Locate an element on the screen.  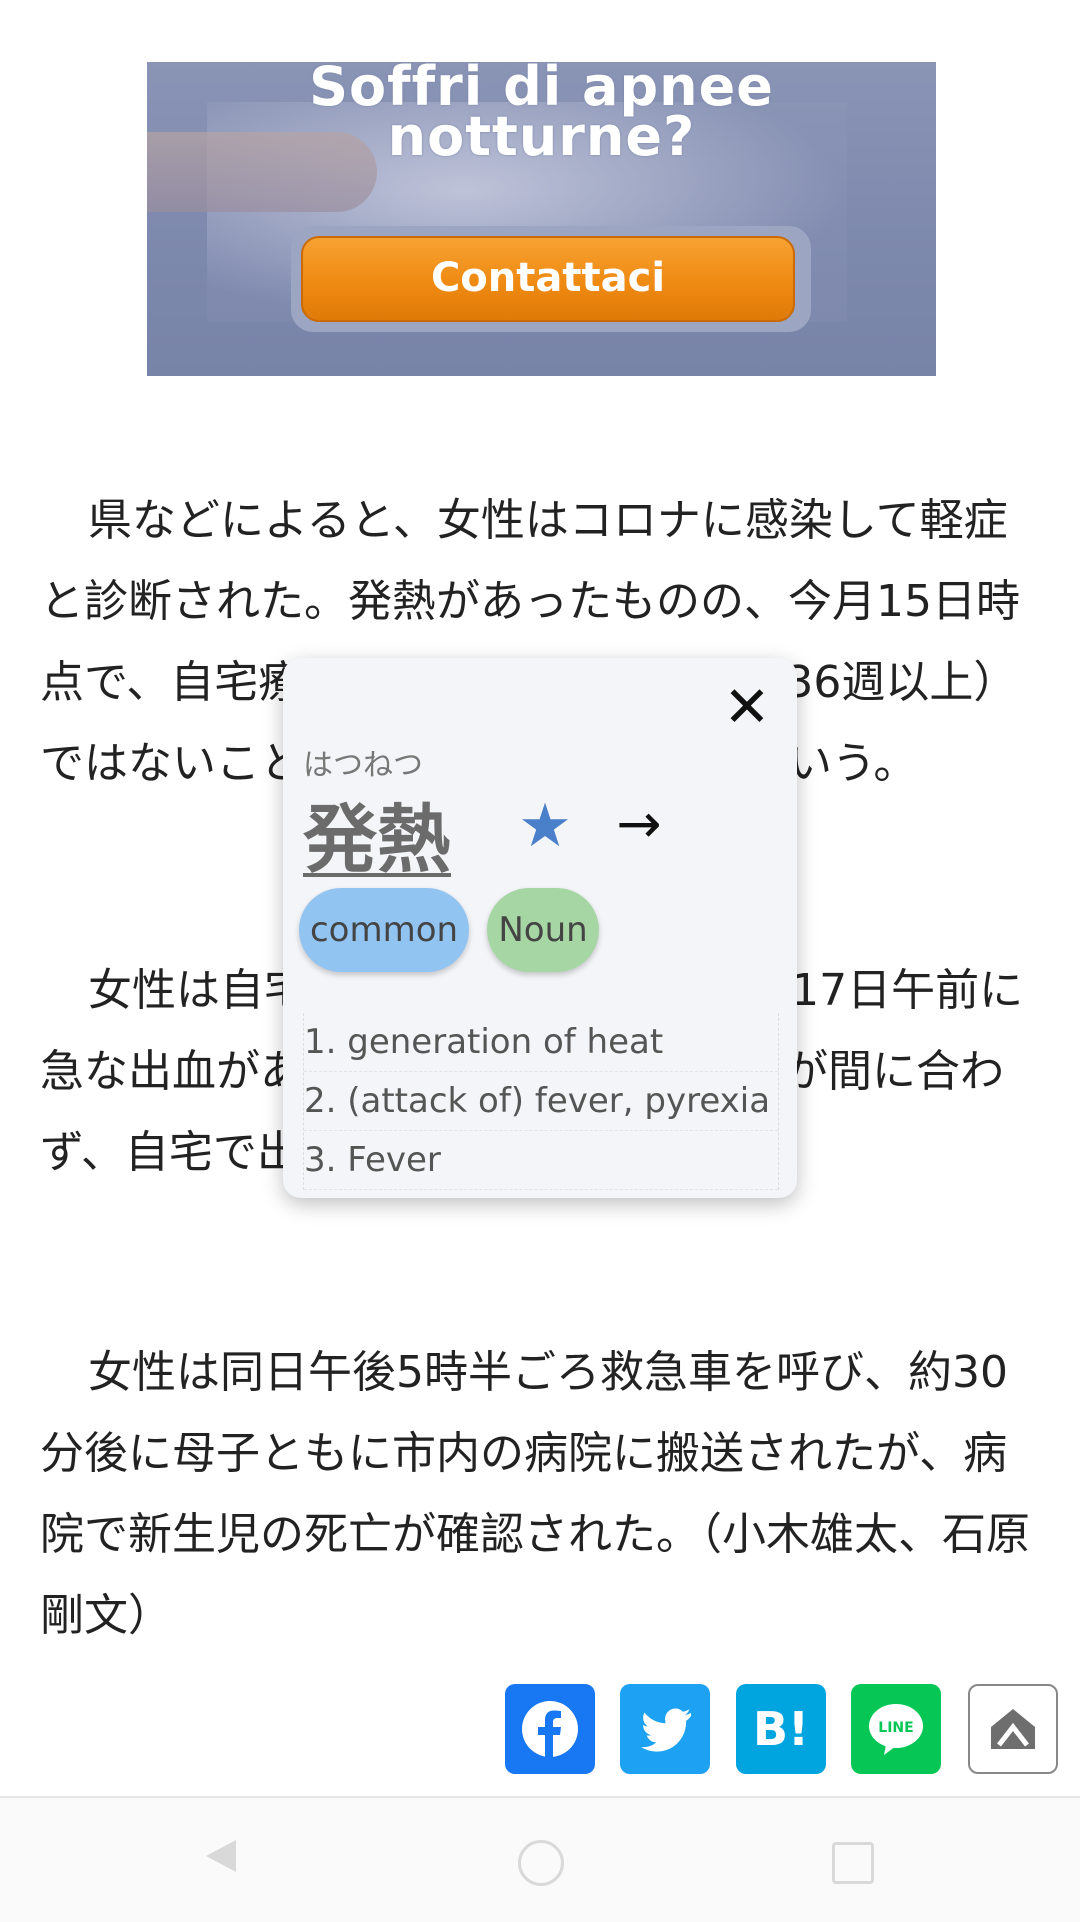
arrow-right-icon: → is located at coordinates (639, 824).